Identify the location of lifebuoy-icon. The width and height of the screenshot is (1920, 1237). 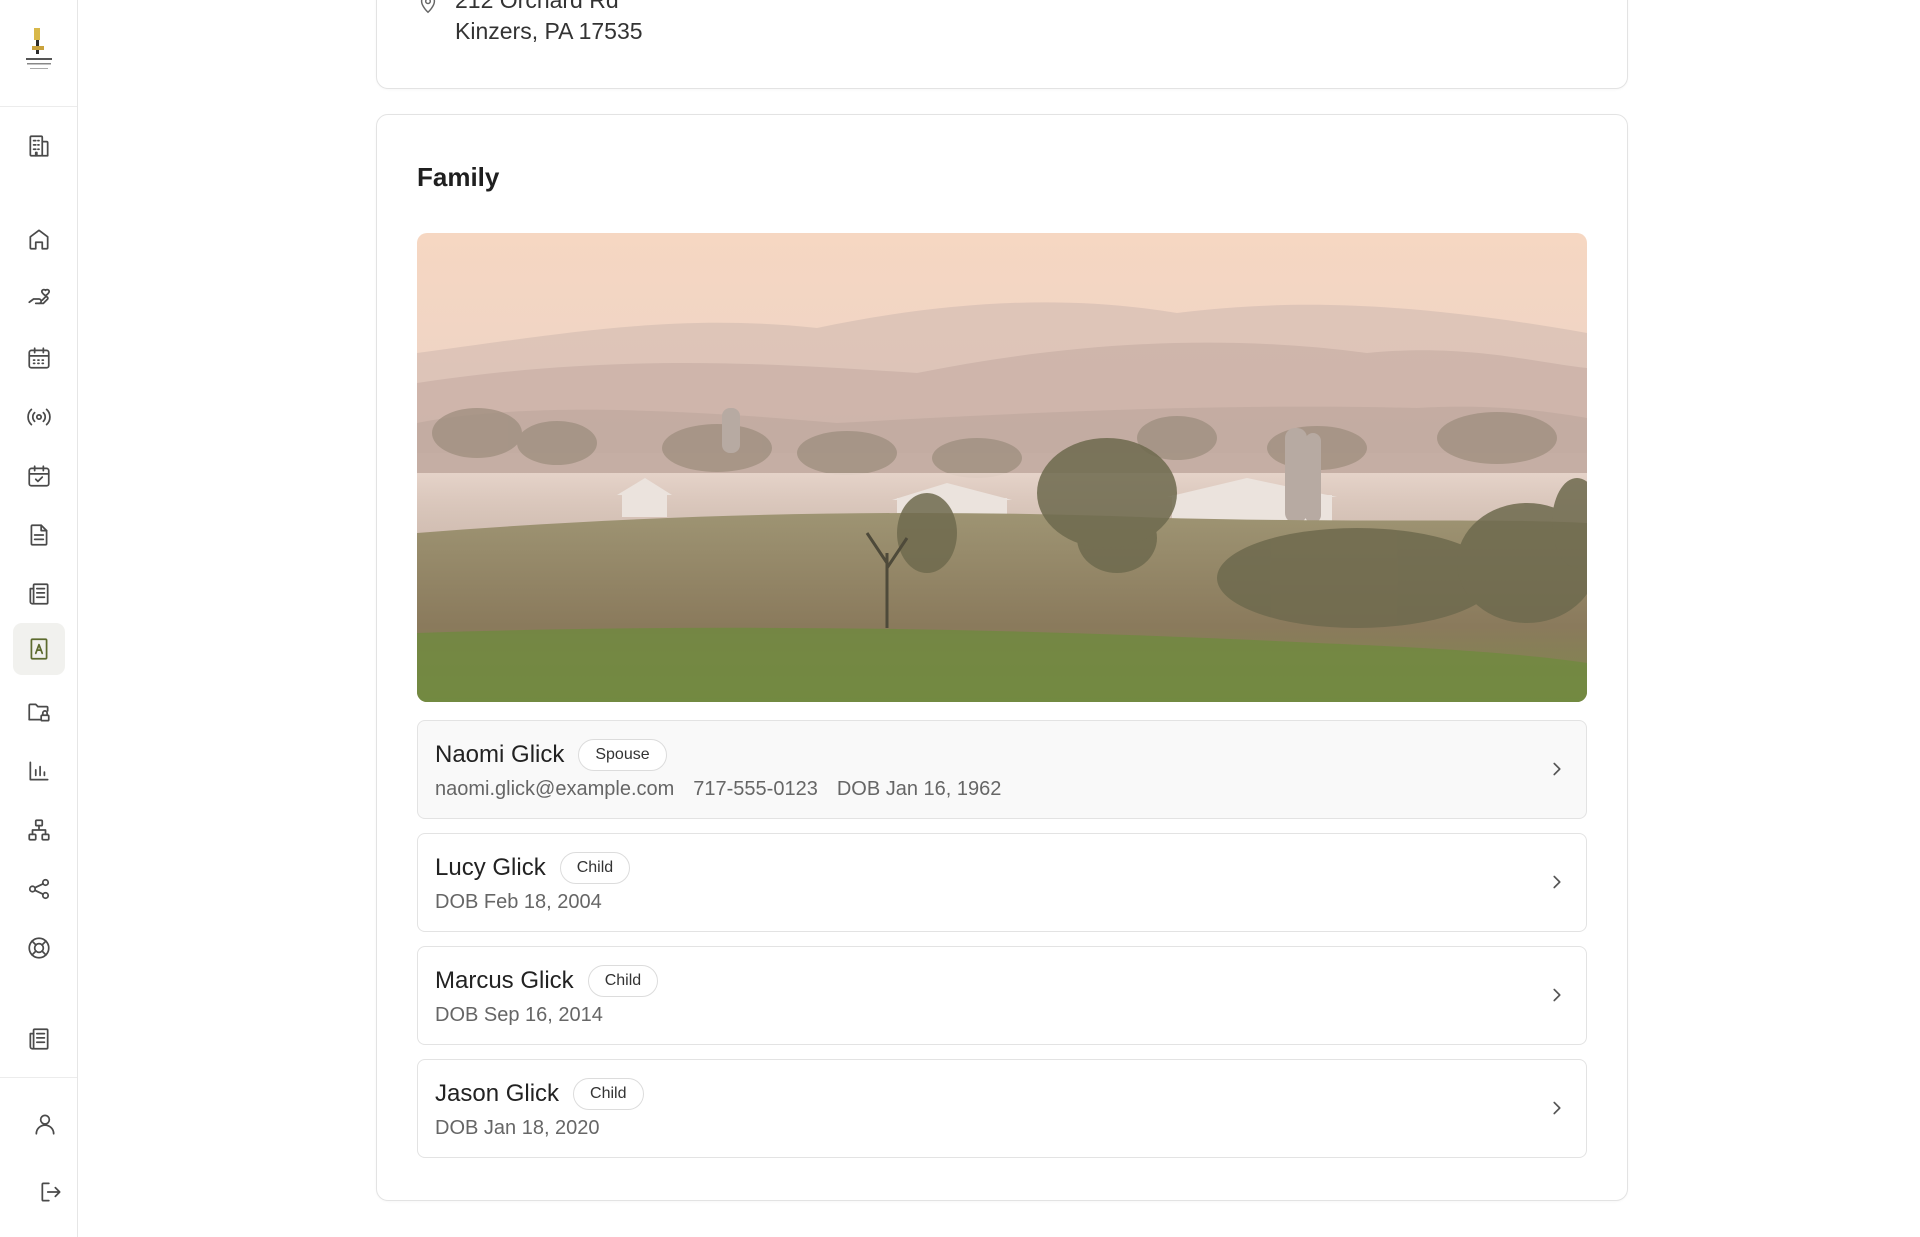
(39, 948).